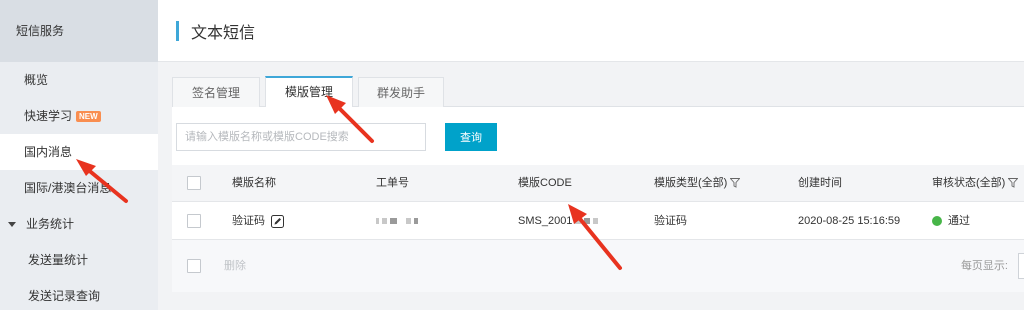 The image size is (1024, 310). What do you see at coordinates (58, 260) in the screenshot?
I see `sidebar-item-label: 发送量统计` at bounding box center [58, 260].